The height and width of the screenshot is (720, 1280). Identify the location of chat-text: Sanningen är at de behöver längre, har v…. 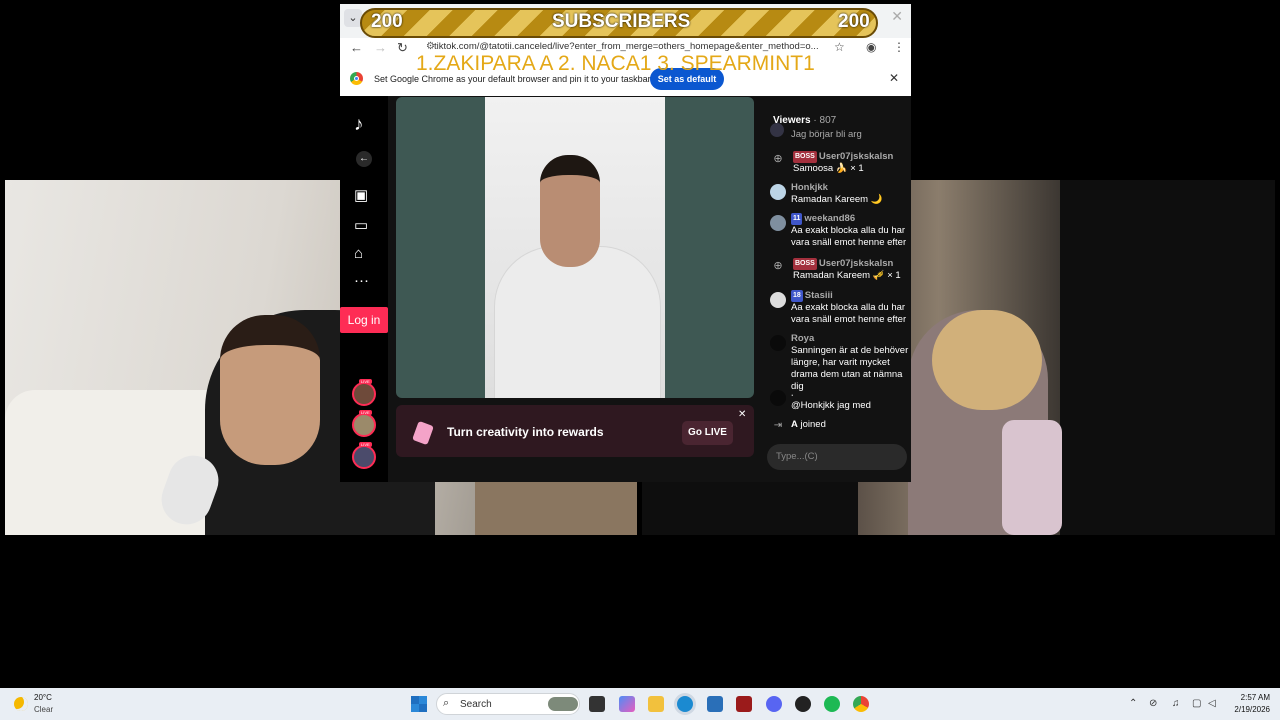
(850, 368).